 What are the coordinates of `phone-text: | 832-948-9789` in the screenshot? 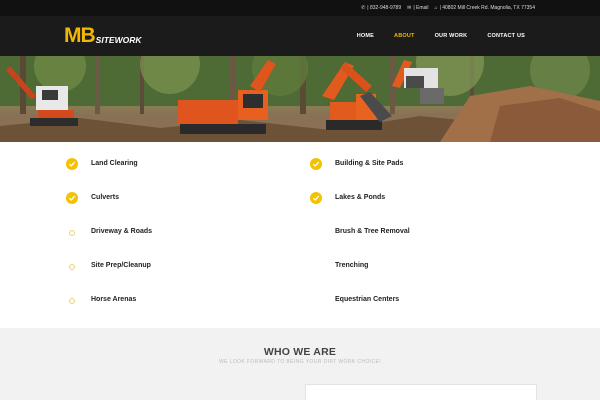 It's located at (384, 8).